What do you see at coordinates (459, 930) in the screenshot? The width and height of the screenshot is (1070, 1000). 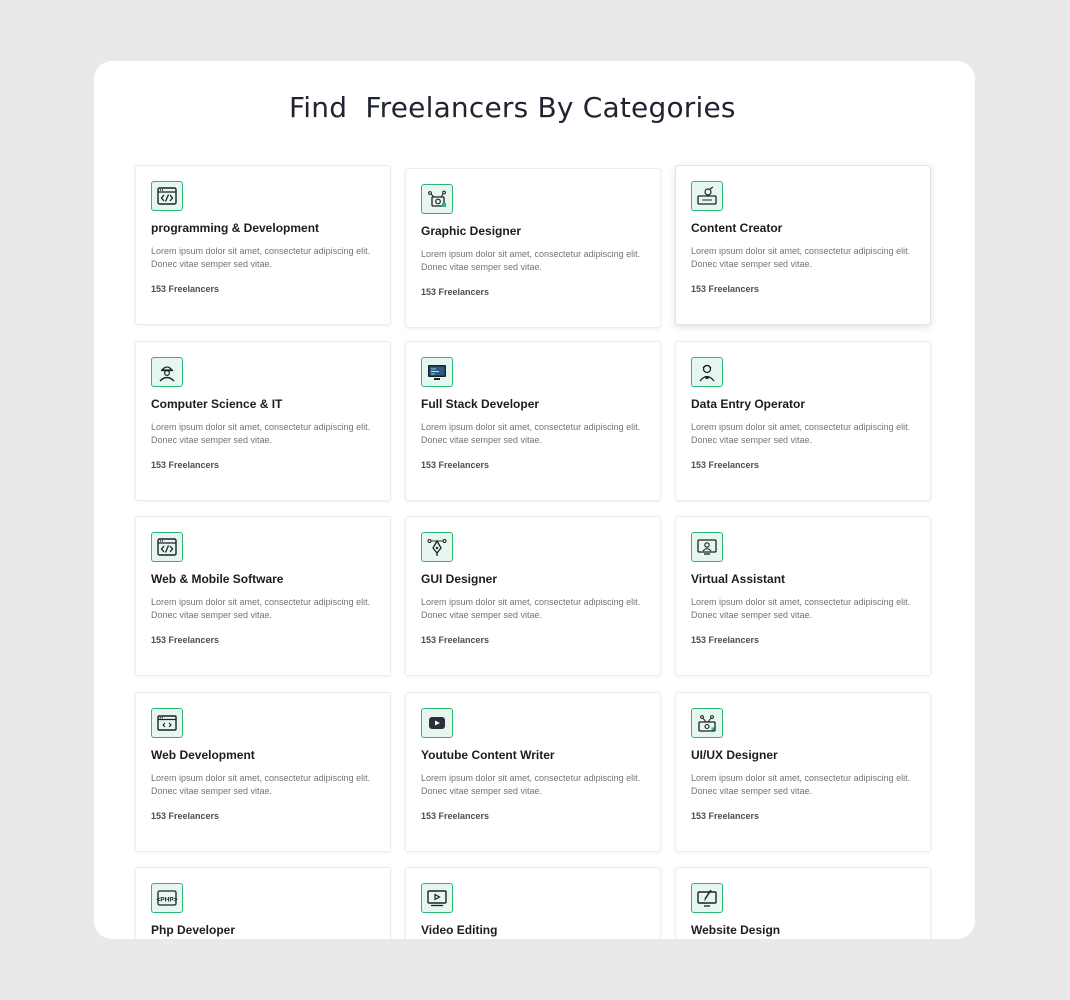 I see `category-title: Video Editing` at bounding box center [459, 930].